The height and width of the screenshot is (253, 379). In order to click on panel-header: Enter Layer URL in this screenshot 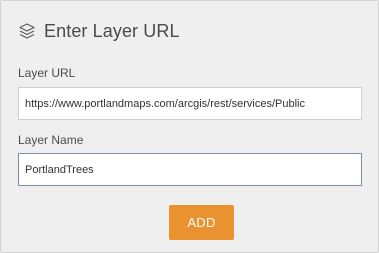, I will do `click(99, 31)`.